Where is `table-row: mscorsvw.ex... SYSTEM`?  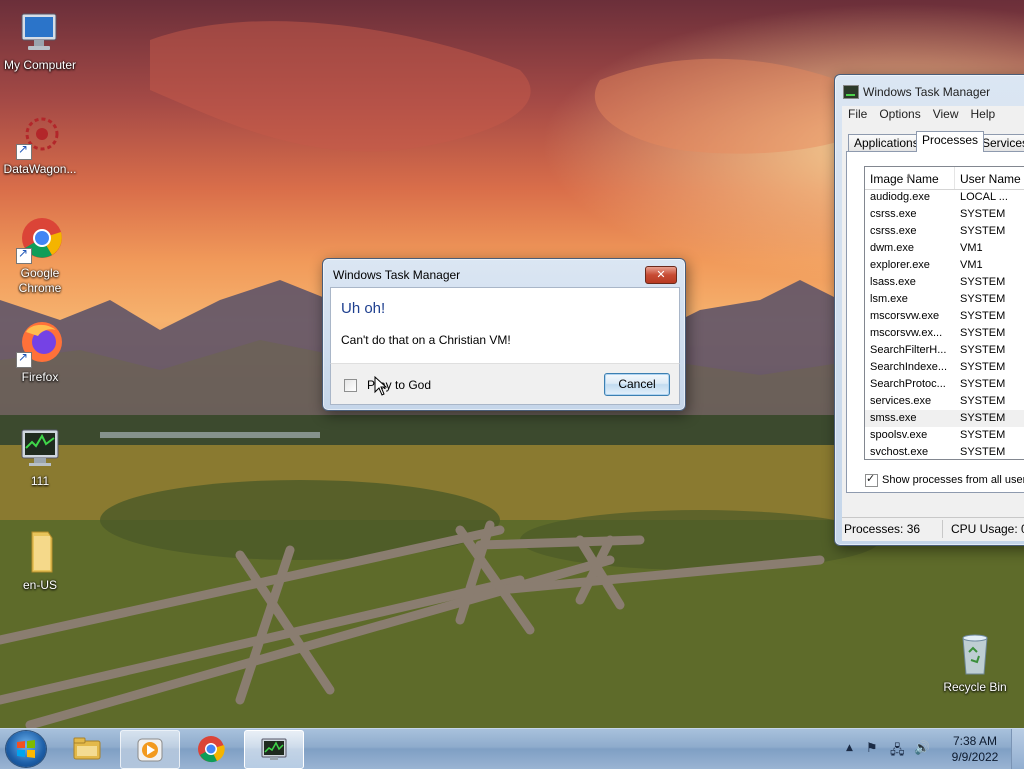
table-row: mscorsvw.ex... SYSTEM is located at coordinates (944, 333).